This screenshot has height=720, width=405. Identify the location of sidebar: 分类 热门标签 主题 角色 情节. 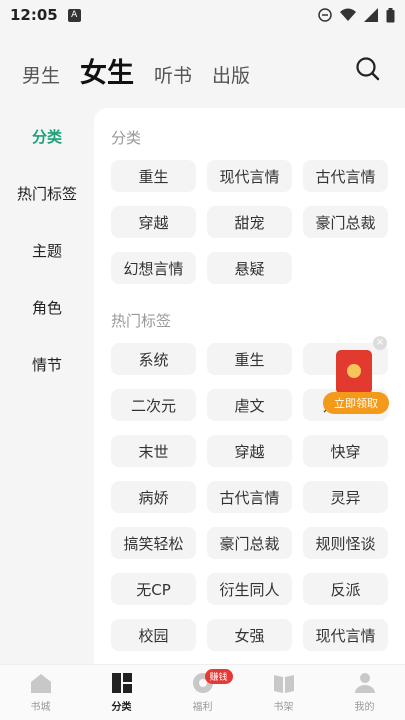
(47, 250).